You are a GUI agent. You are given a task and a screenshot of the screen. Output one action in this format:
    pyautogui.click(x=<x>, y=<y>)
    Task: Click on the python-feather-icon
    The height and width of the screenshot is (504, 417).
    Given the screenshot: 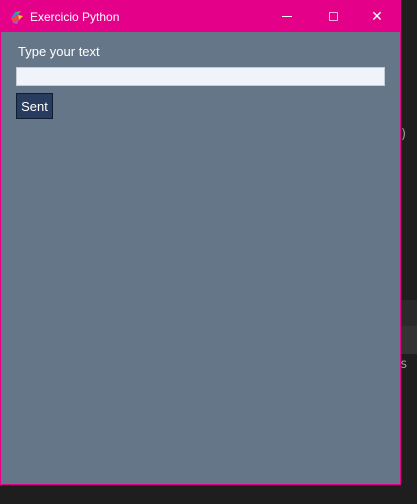 What is the action you would take?
    pyautogui.click(x=17, y=17)
    